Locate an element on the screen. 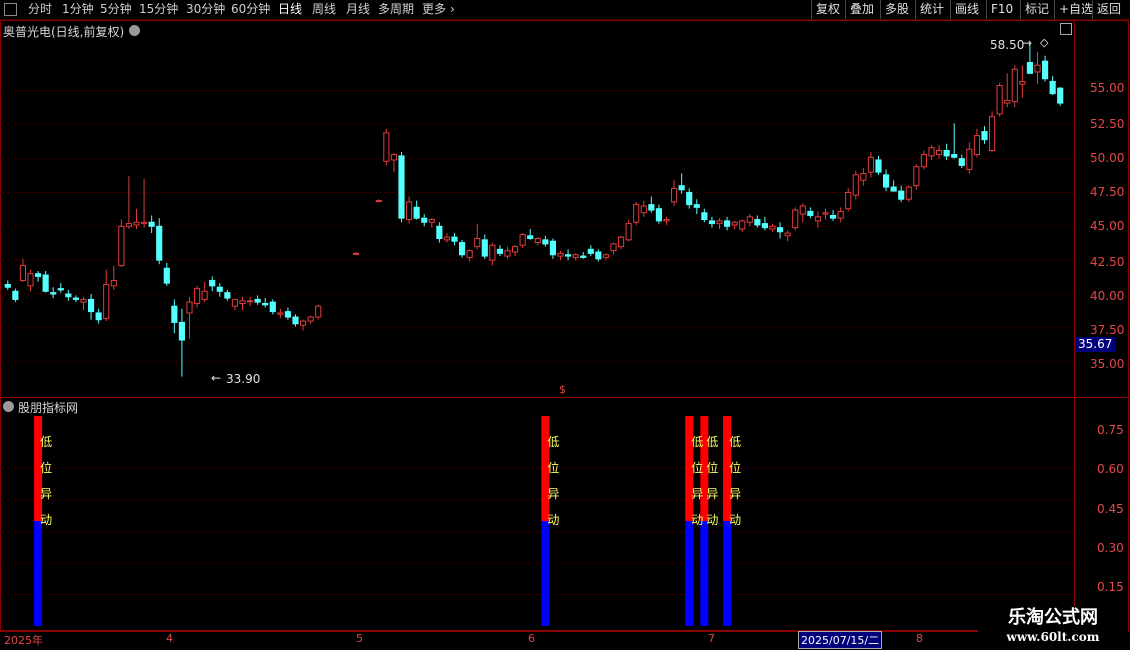 The image size is (1130, 650). period-tab-60min: 60分钟 is located at coordinates (250, 9).